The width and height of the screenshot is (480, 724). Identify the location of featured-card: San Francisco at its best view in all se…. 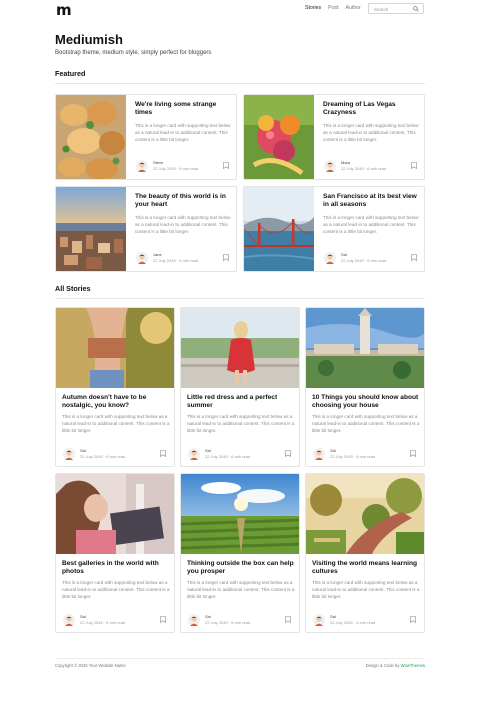
(334, 229).